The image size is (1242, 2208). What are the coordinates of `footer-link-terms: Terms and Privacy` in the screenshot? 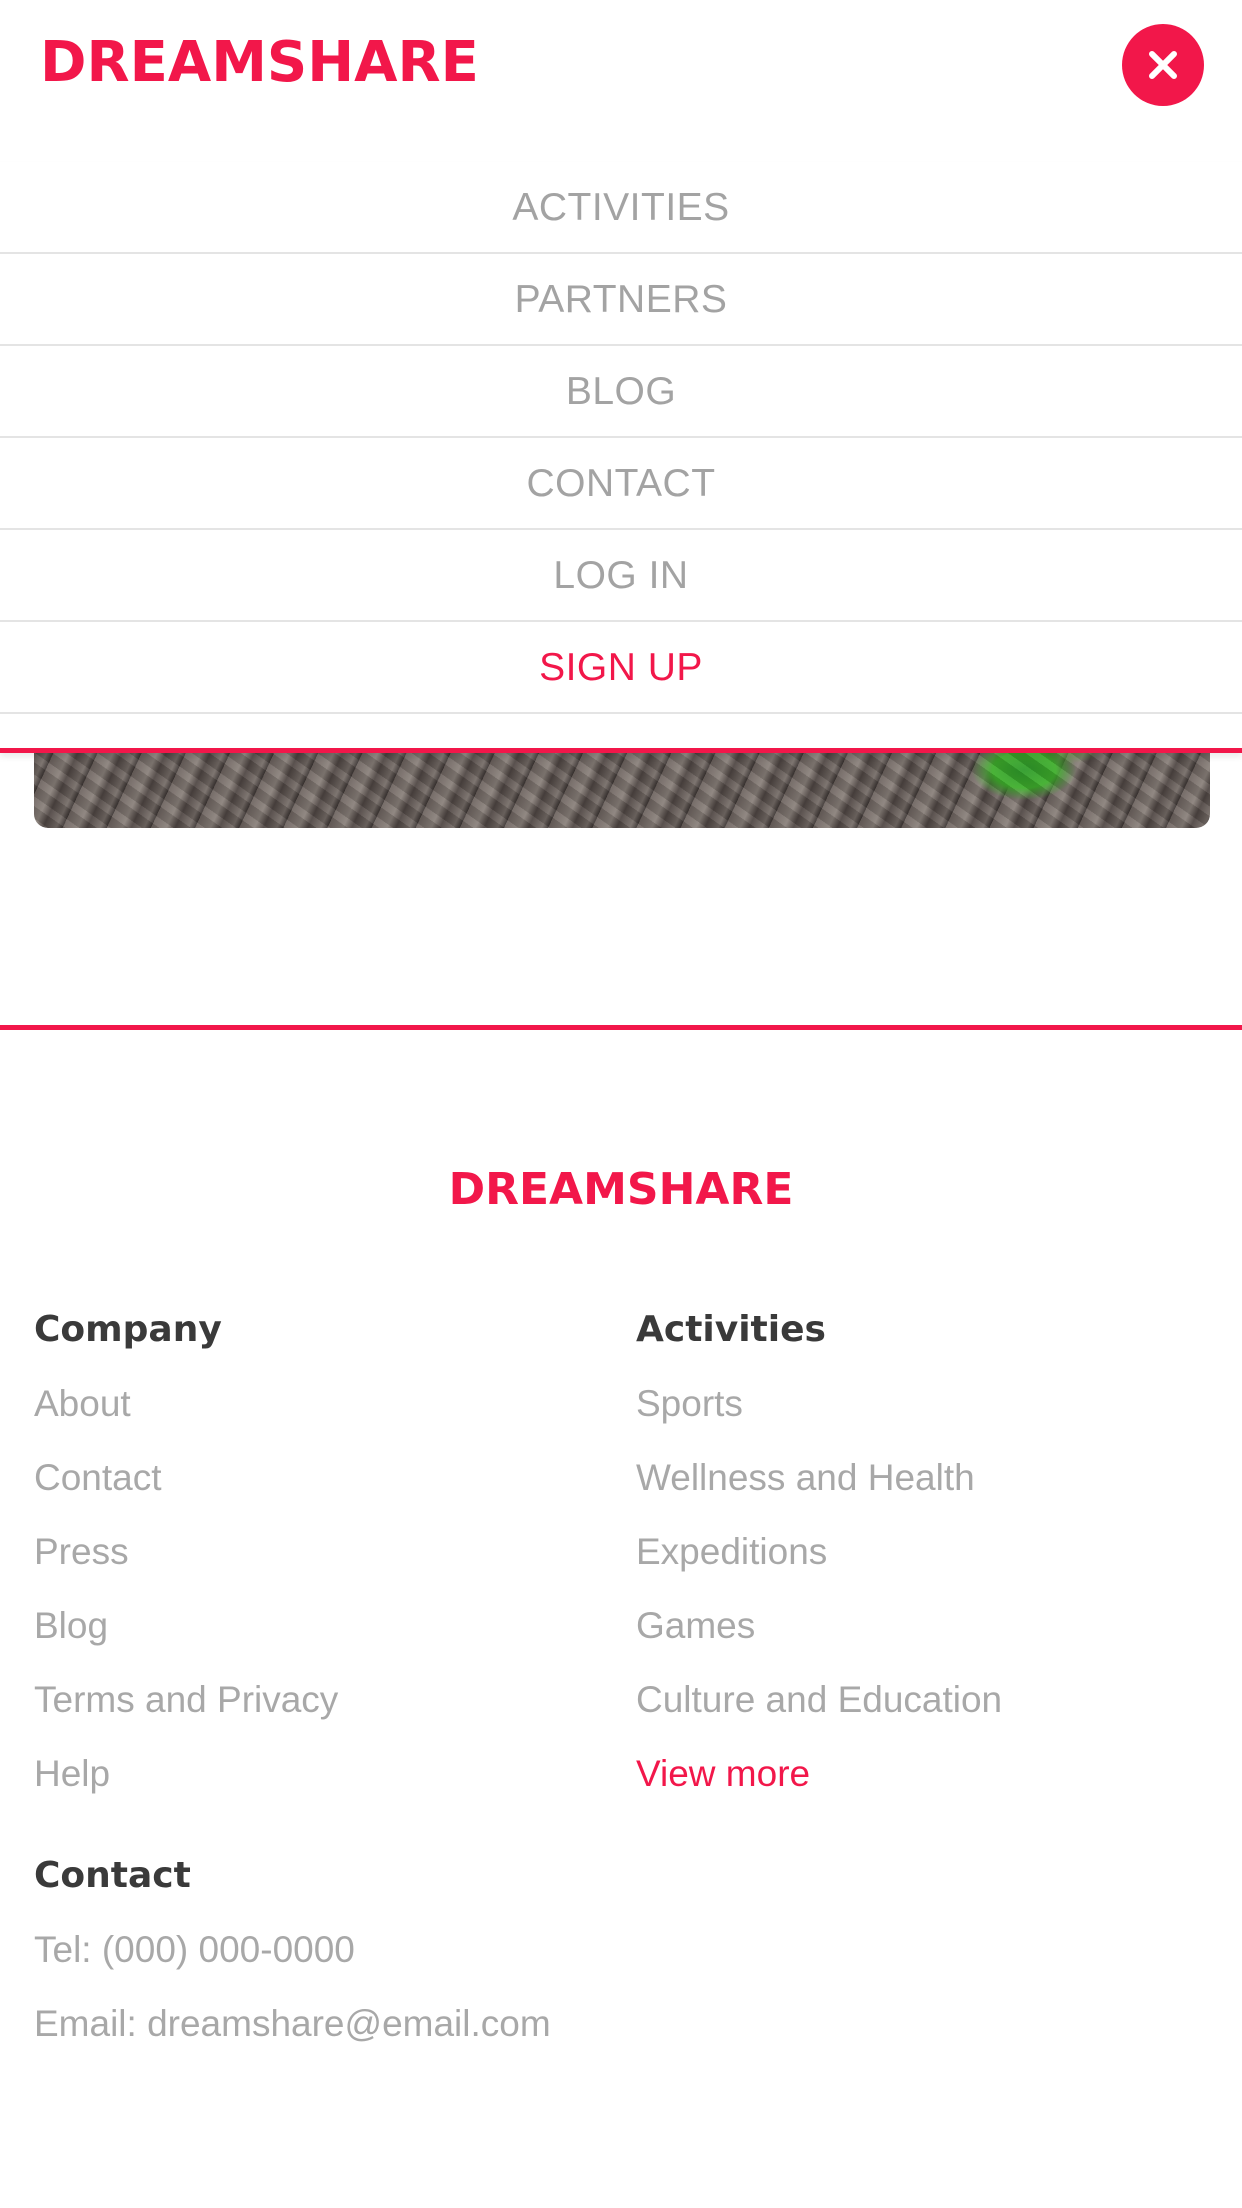 It's located at (186, 1700).